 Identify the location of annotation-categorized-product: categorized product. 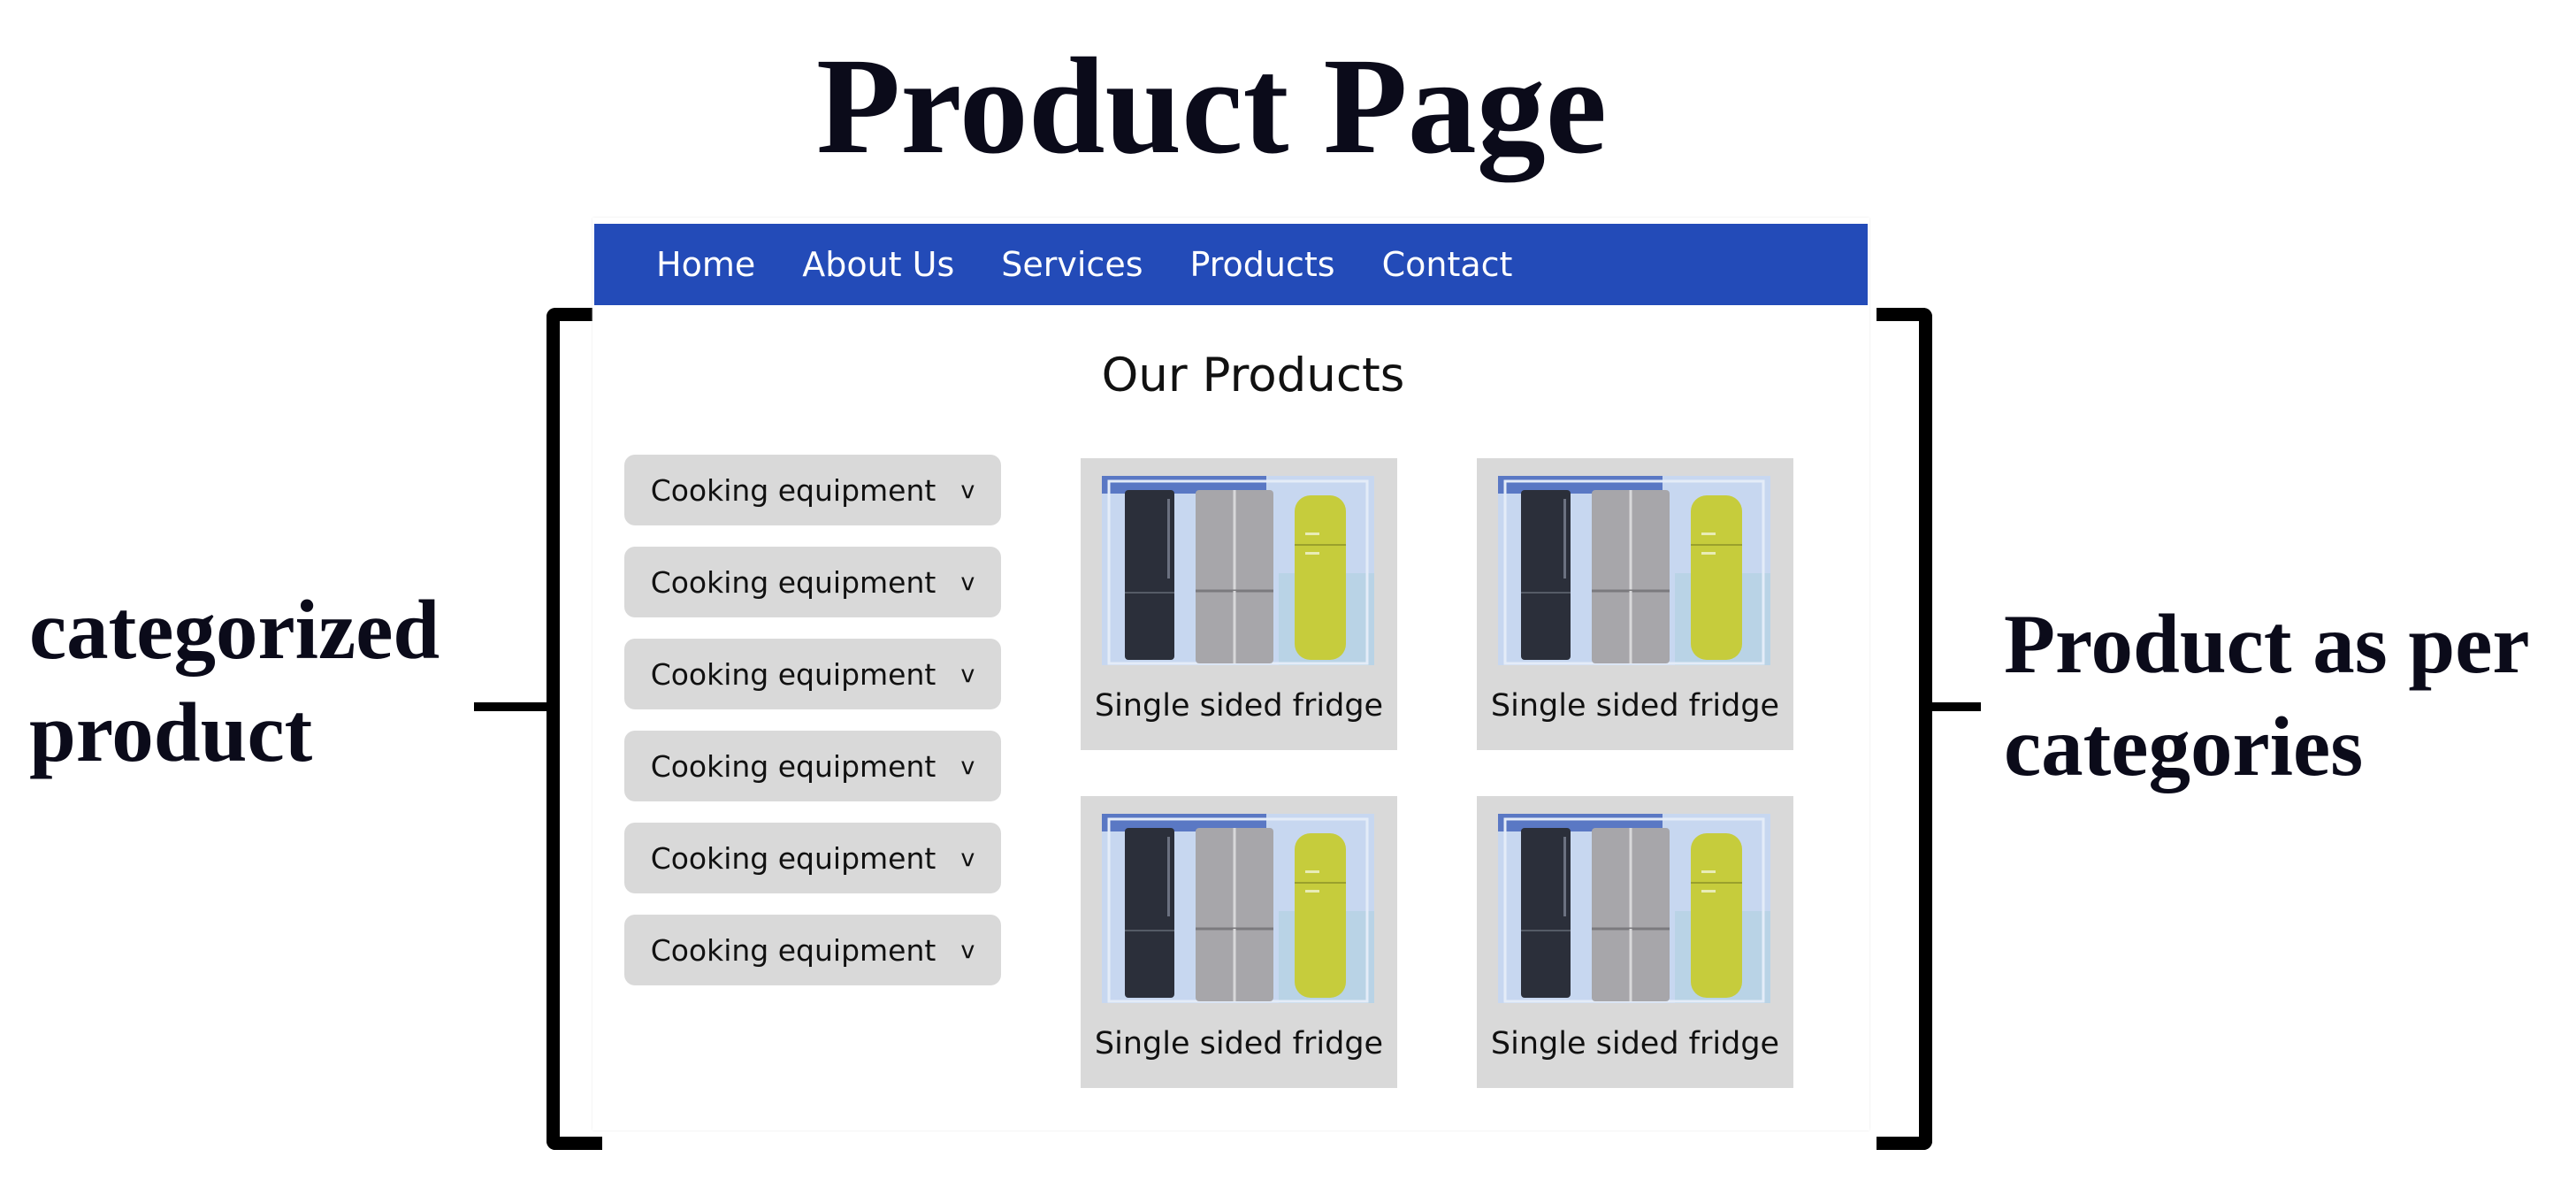
(235, 682).